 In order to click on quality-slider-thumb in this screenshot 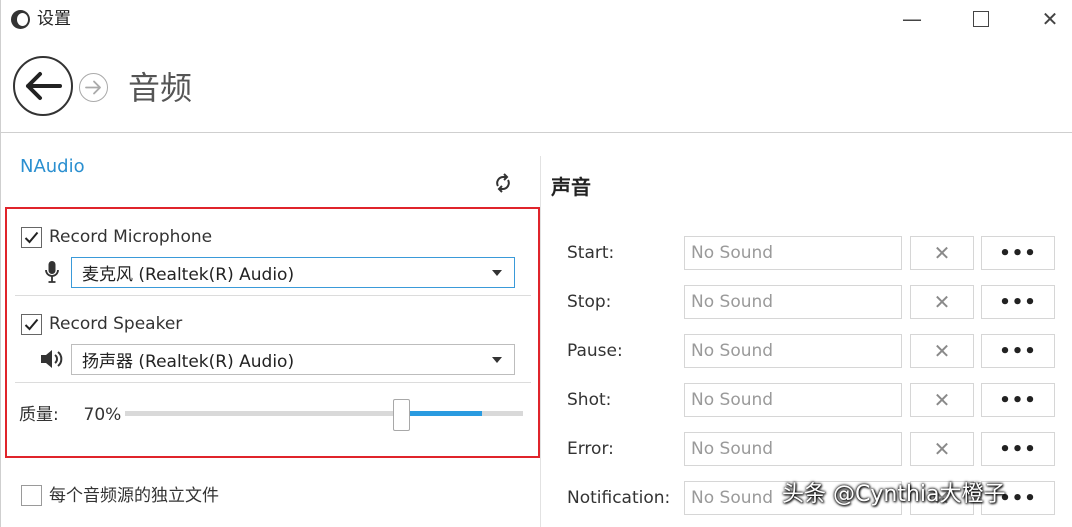, I will do `click(401, 415)`.